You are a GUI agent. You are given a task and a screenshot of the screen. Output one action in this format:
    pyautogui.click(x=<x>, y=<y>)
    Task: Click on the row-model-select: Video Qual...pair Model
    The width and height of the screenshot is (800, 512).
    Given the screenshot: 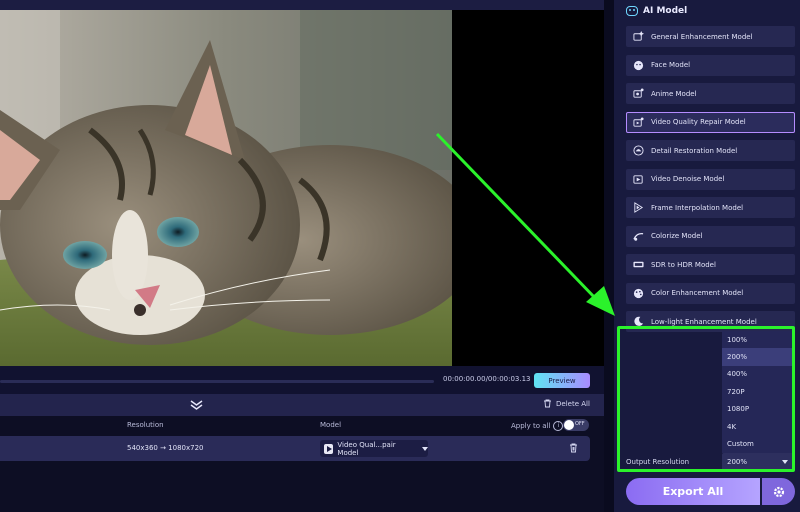 What is the action you would take?
    pyautogui.click(x=374, y=448)
    